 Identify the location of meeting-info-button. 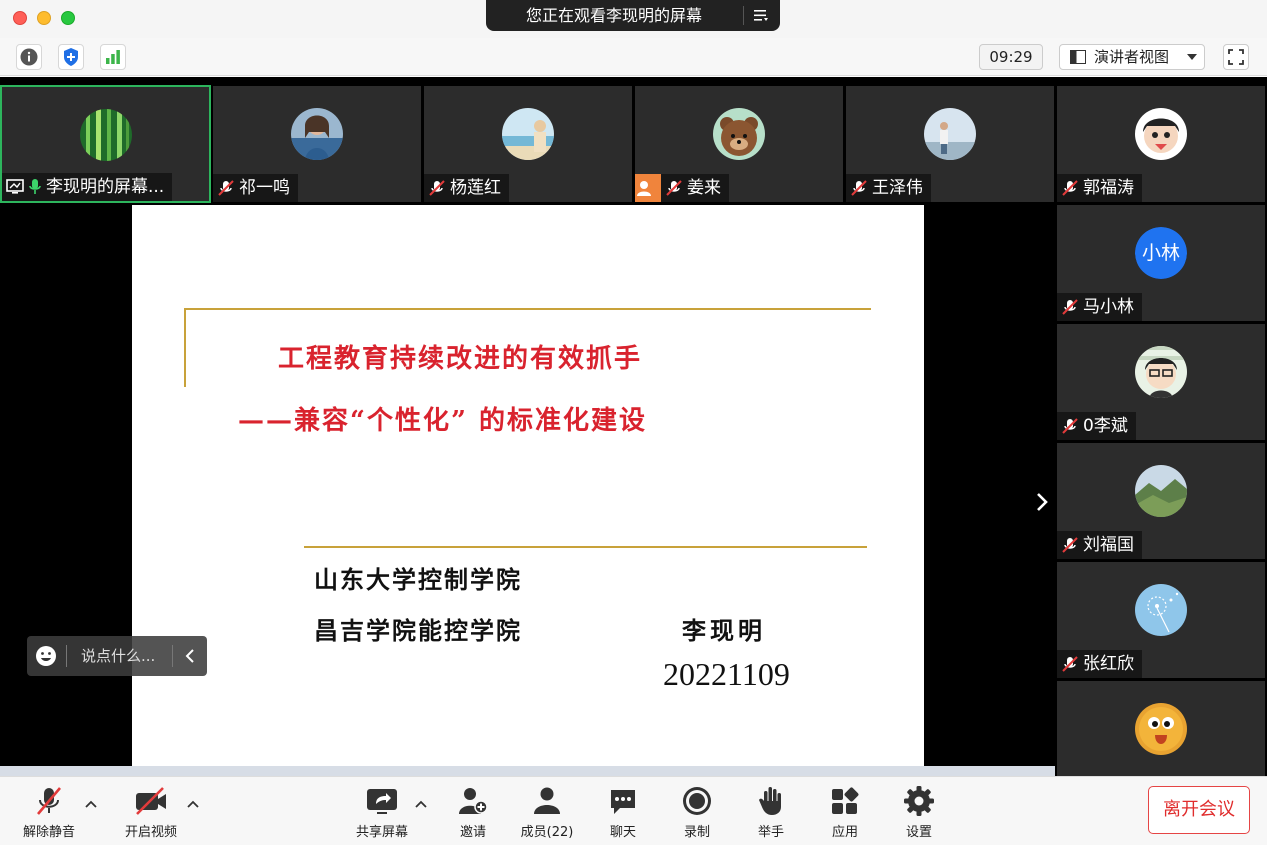
(29, 57).